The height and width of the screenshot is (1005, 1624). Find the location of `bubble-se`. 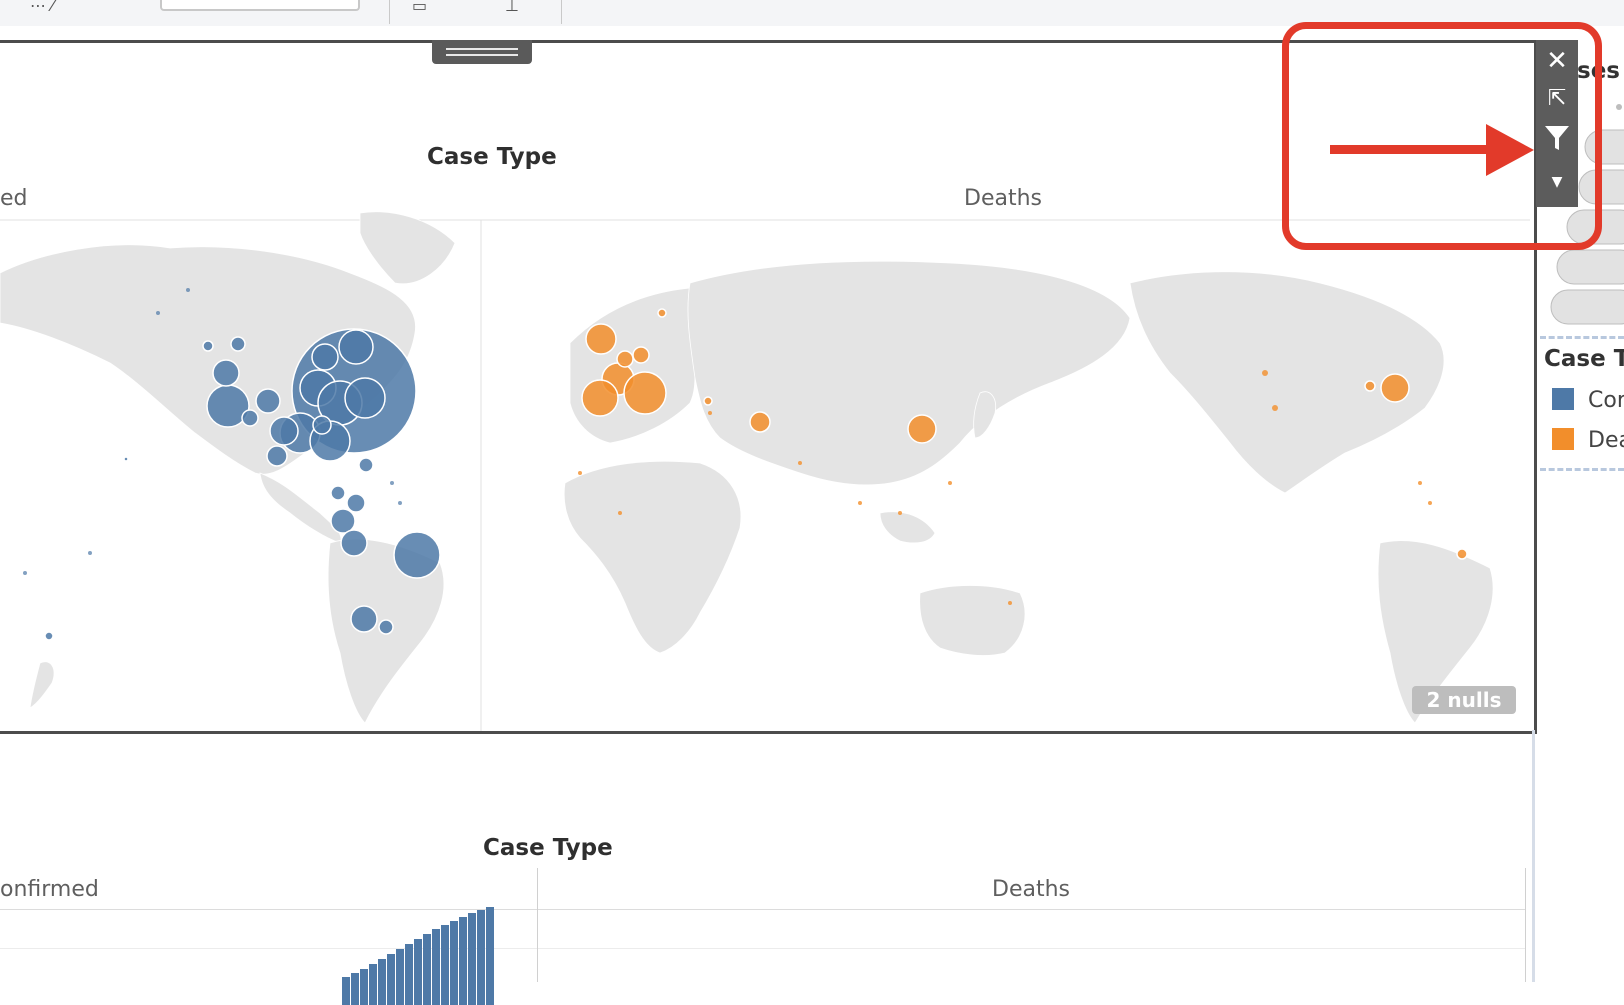

bubble-se is located at coordinates (662, 313).